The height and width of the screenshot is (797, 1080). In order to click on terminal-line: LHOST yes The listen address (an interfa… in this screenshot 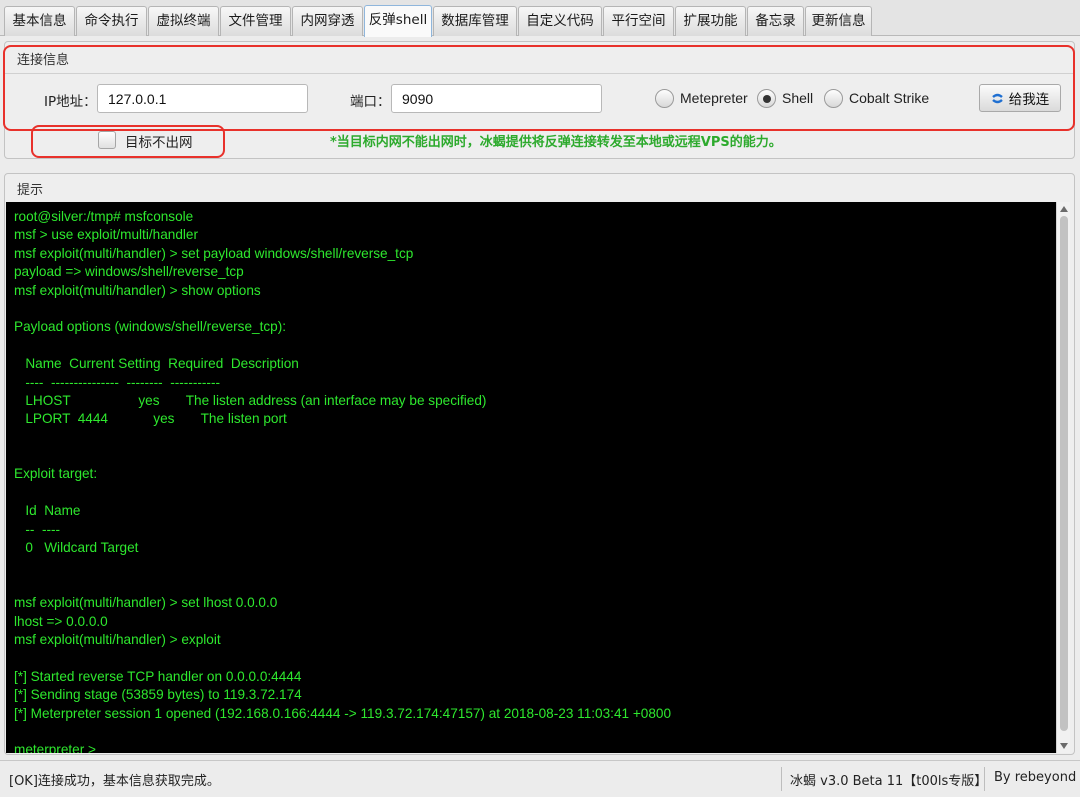, I will do `click(250, 400)`.